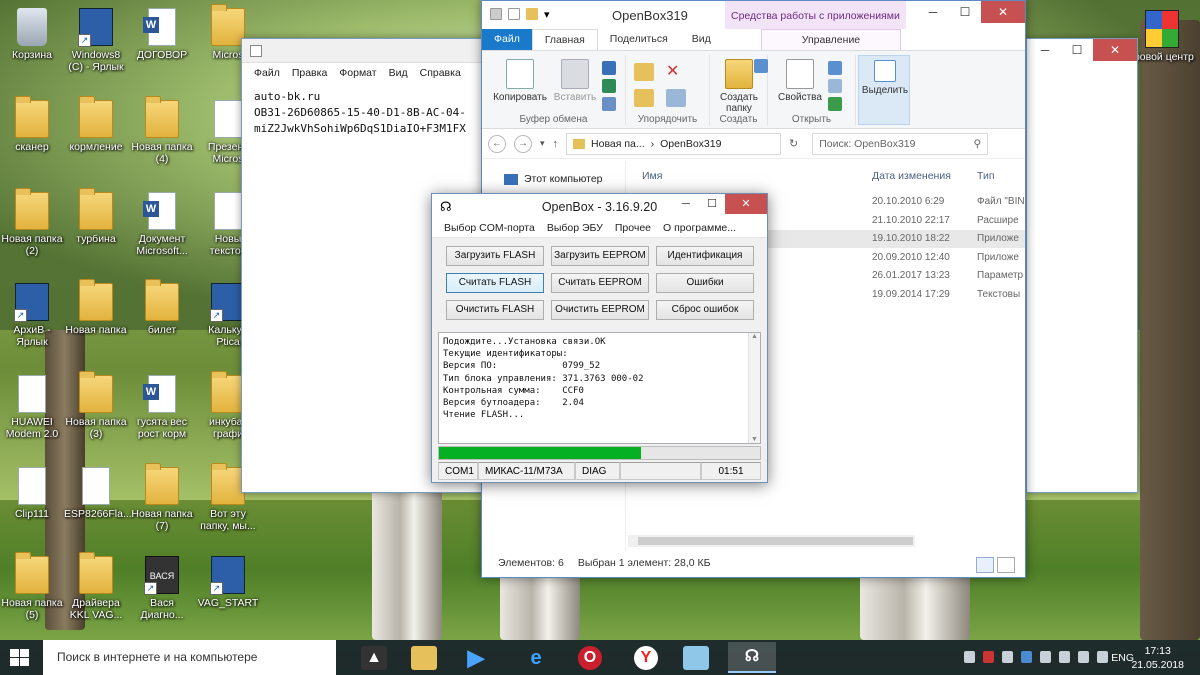 The width and height of the screenshot is (1200, 675). Describe the element at coordinates (754, 388) in the screenshot. I see `log-scrollbar: ▲ ▼` at that location.